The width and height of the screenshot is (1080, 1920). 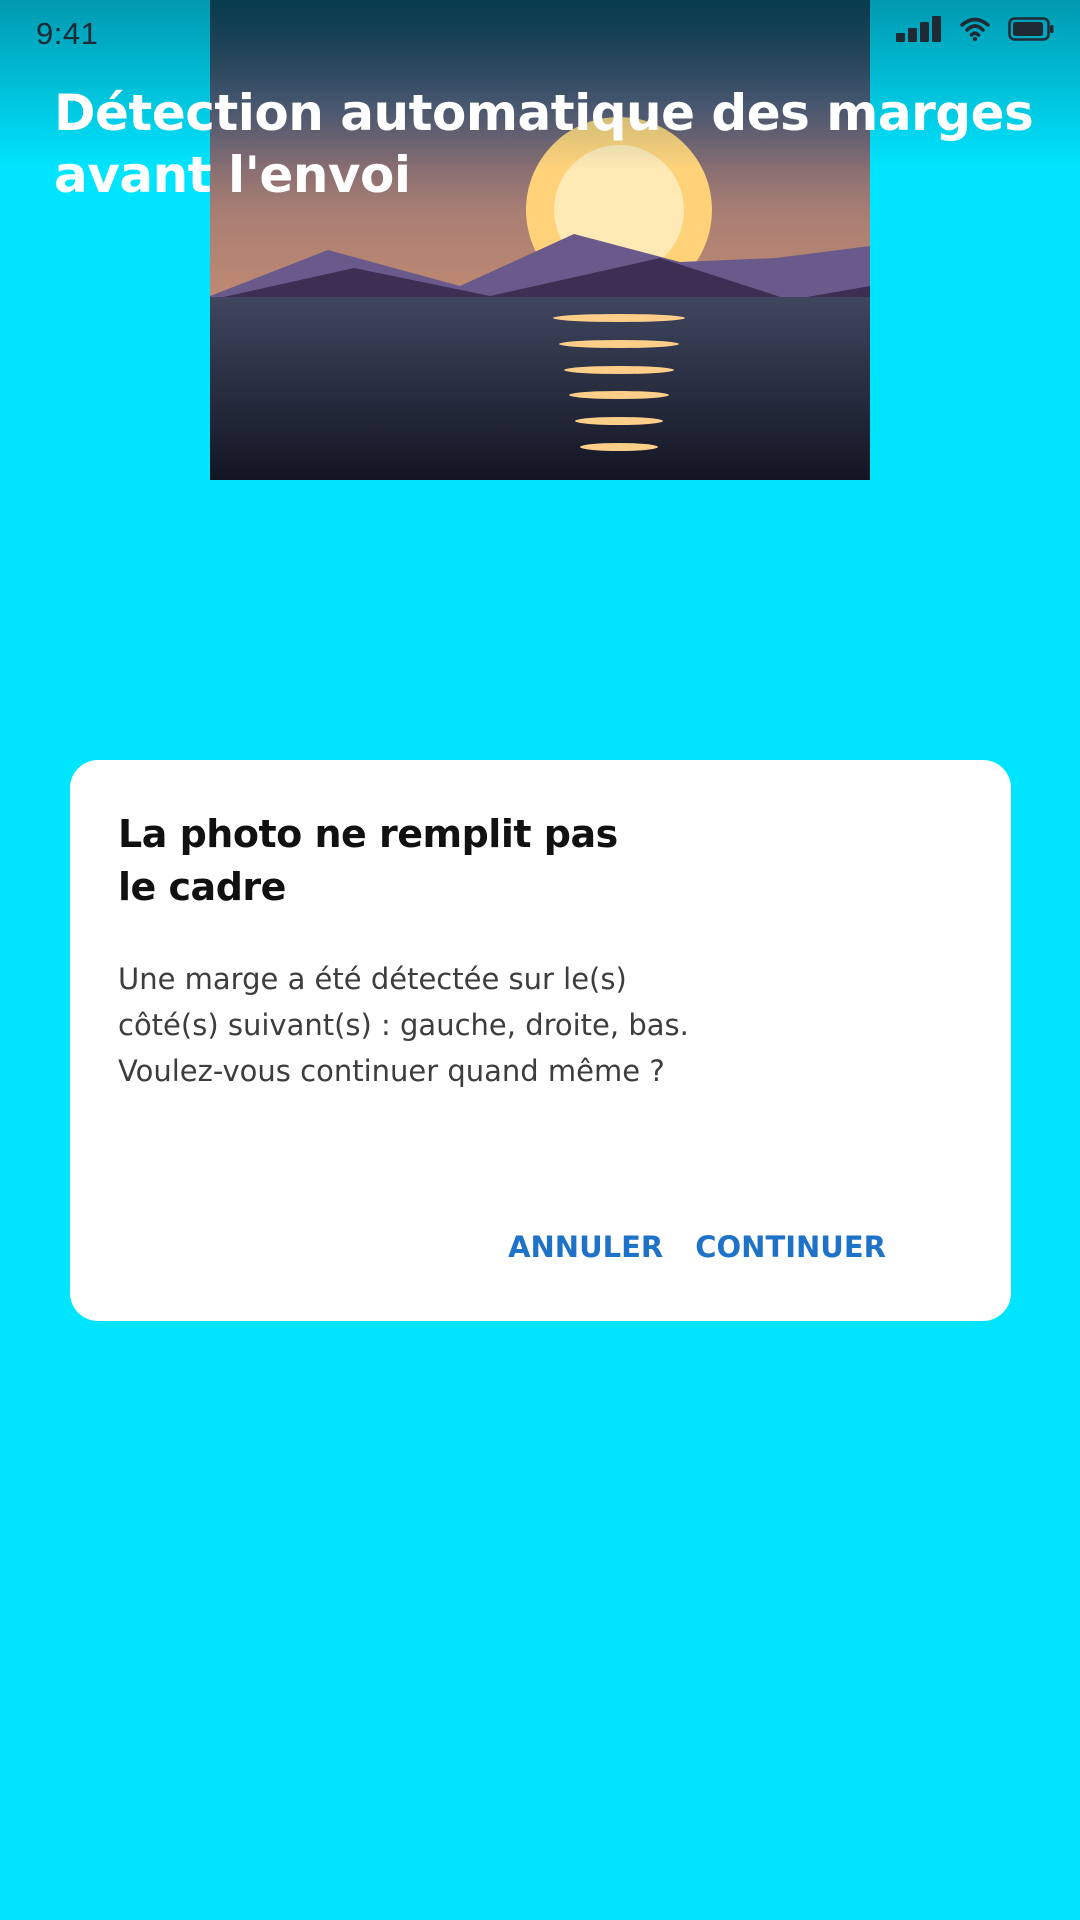 I want to click on dialog-title: La photo ne remplit pas le cadre, so click(x=398, y=861).